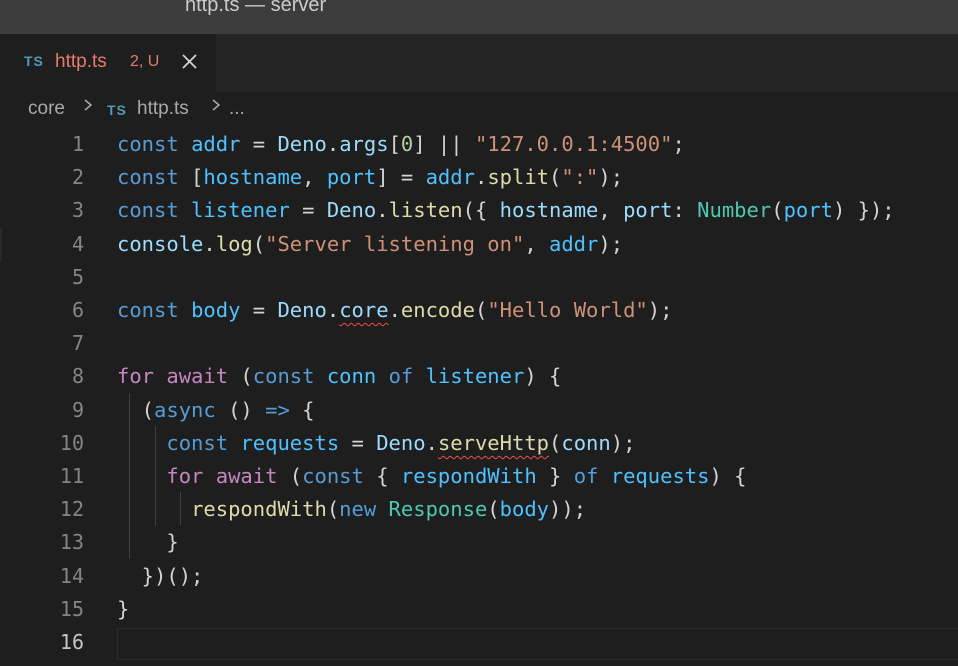 This screenshot has height=666, width=958. I want to click on code-token: log, so click(234, 243).